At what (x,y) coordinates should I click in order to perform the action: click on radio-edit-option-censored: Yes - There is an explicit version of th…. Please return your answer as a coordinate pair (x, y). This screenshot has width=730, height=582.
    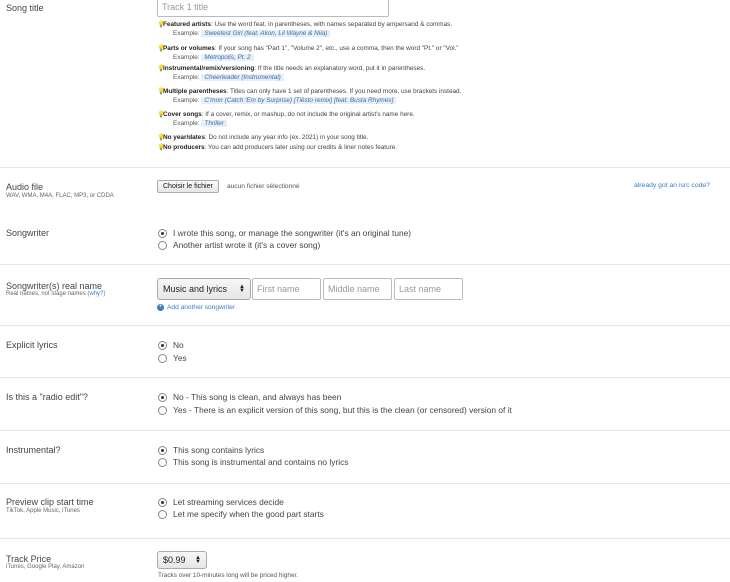
    Looking at the image, I should click on (335, 410).